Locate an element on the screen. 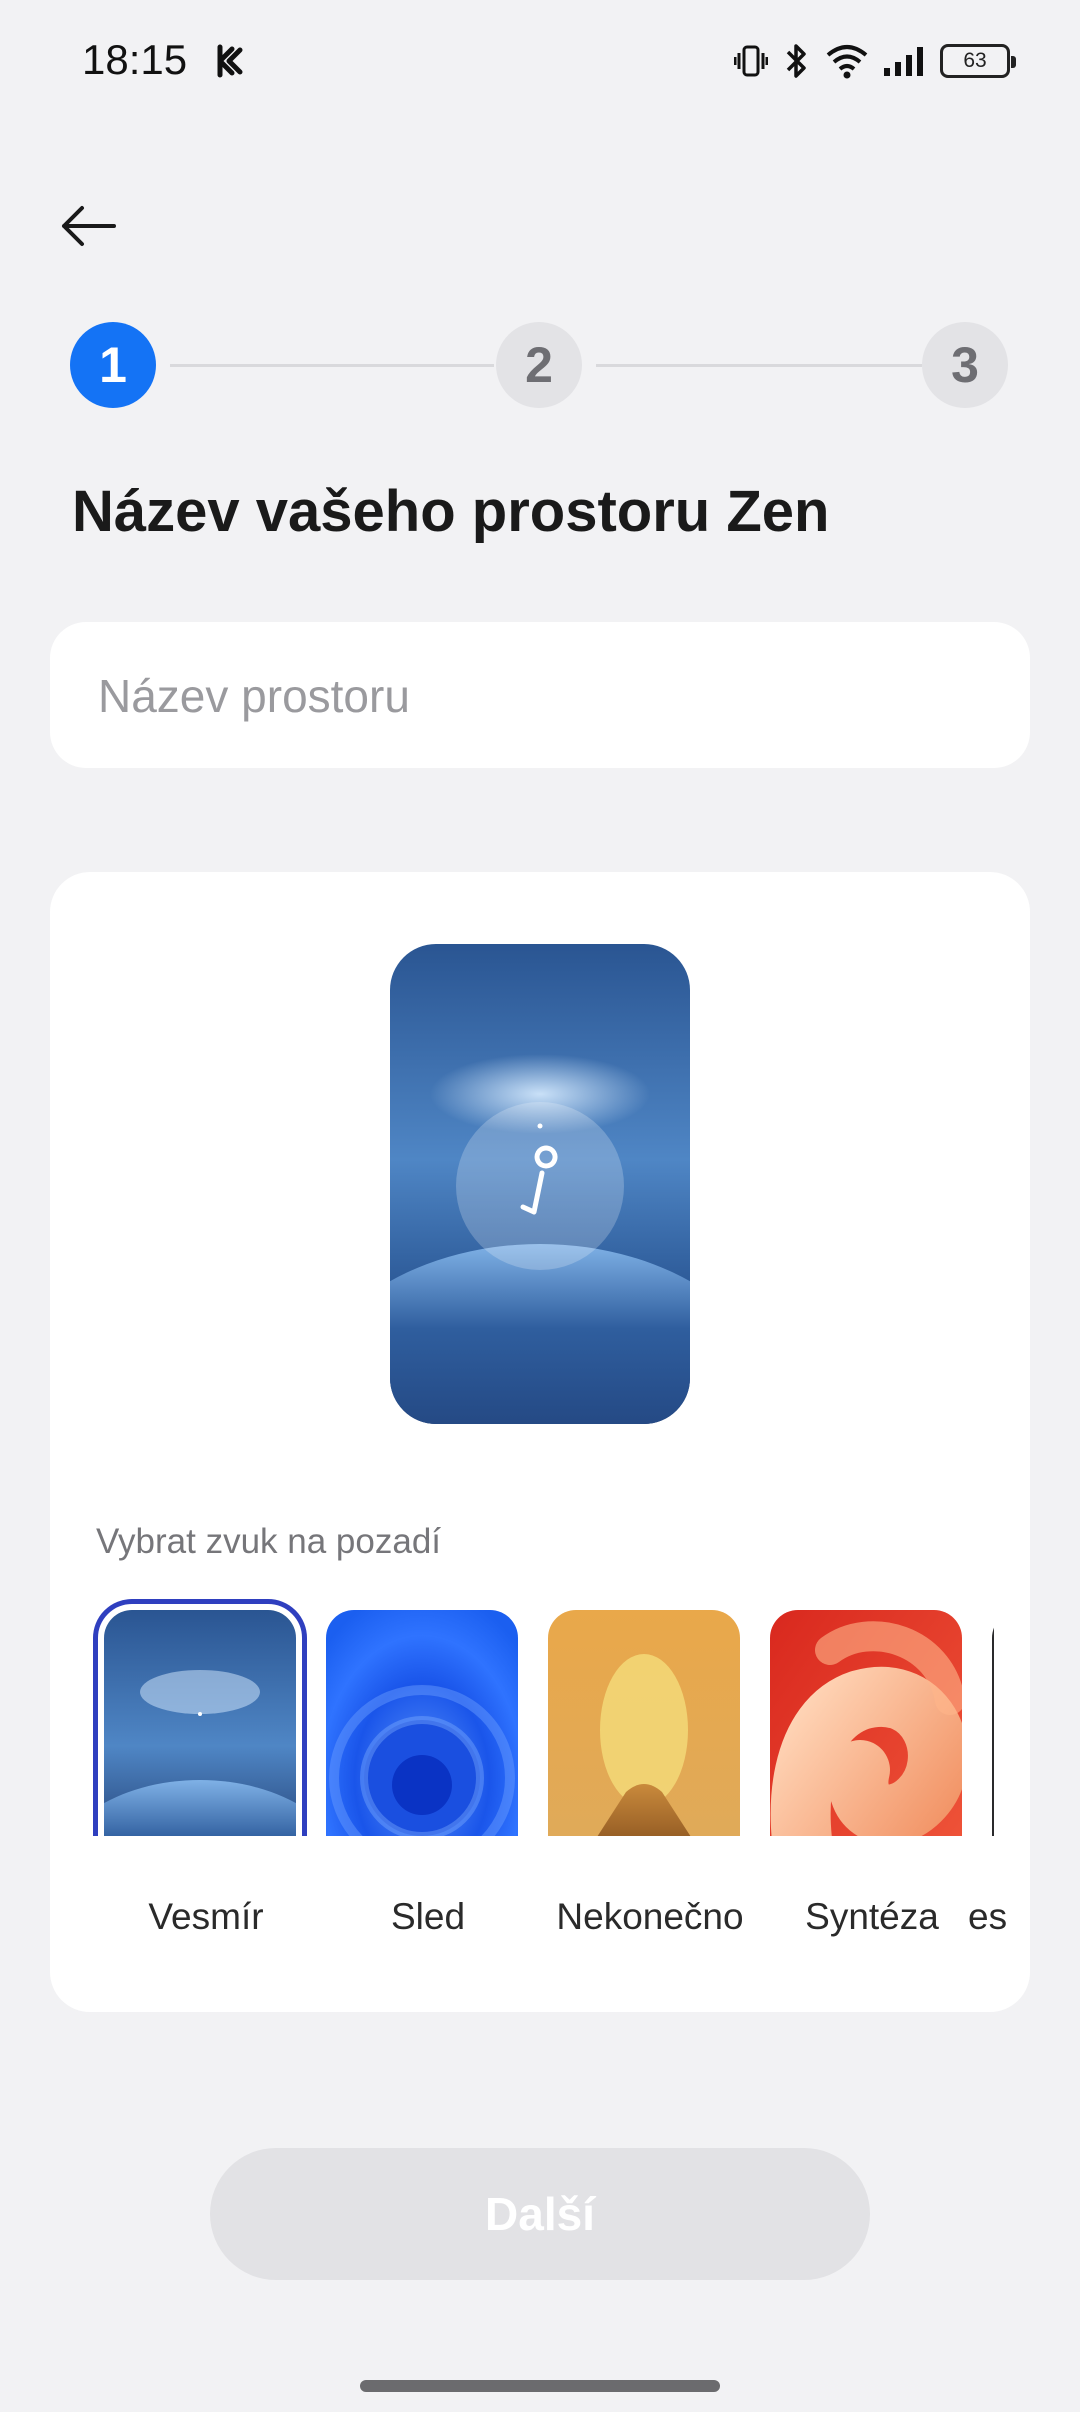 This screenshot has width=1080, height=2412. sound-option-label: Sled is located at coordinates (428, 1916).